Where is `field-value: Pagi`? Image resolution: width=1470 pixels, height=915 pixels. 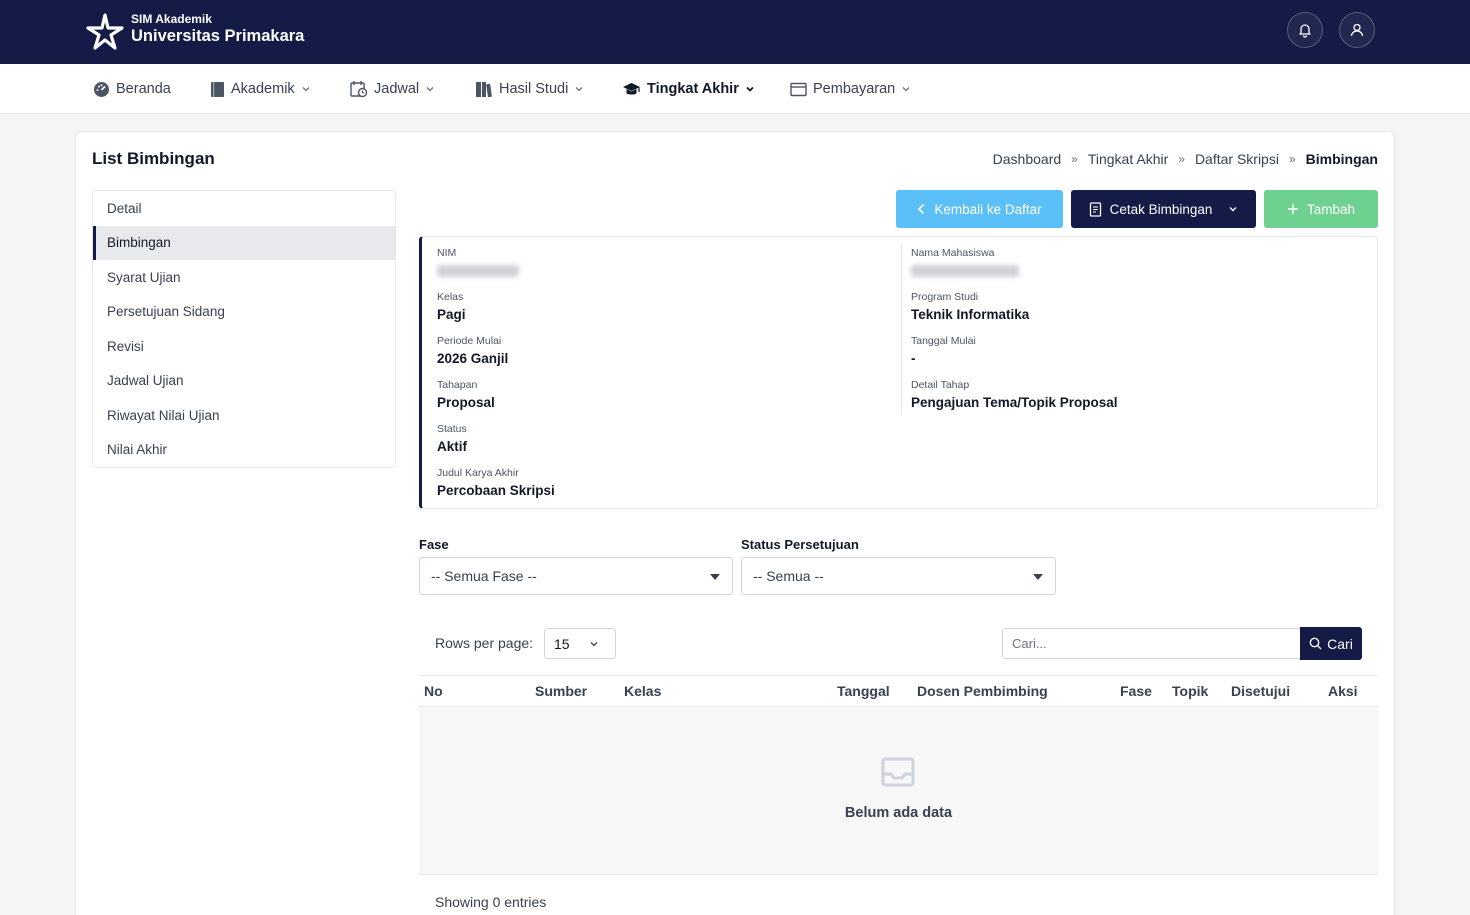
field-value: Pagi is located at coordinates (451, 314).